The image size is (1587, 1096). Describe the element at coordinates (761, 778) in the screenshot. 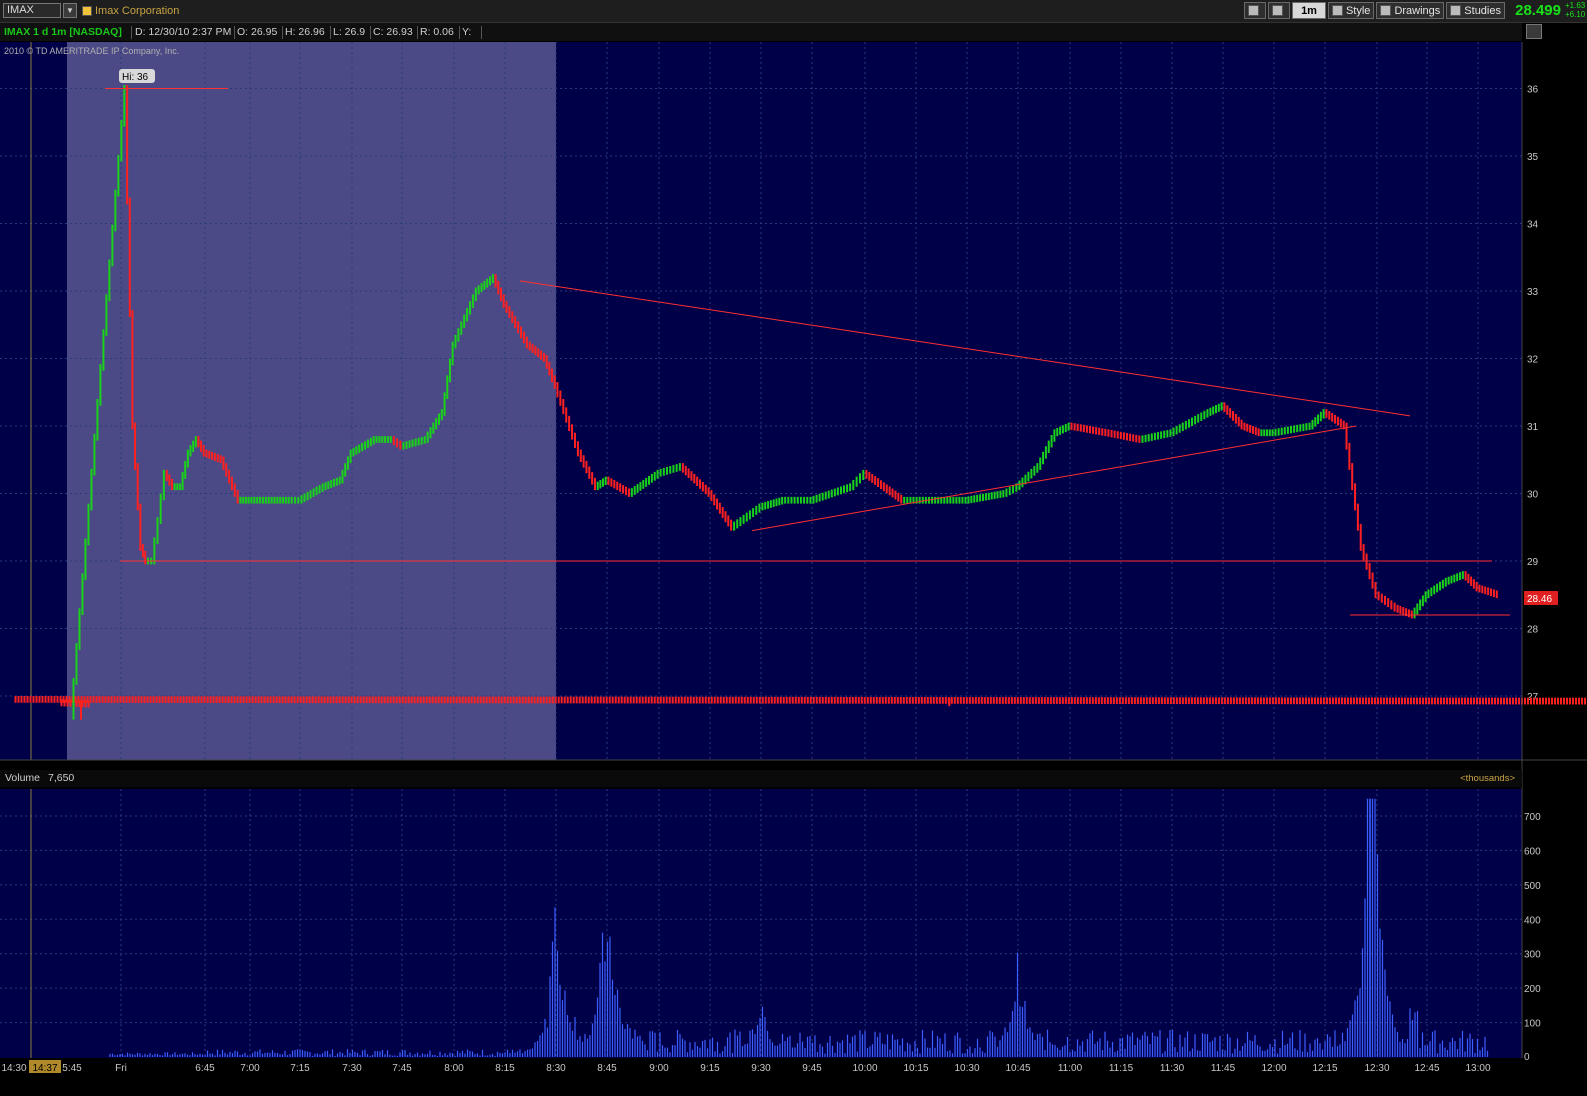

I see `volume-header` at that location.